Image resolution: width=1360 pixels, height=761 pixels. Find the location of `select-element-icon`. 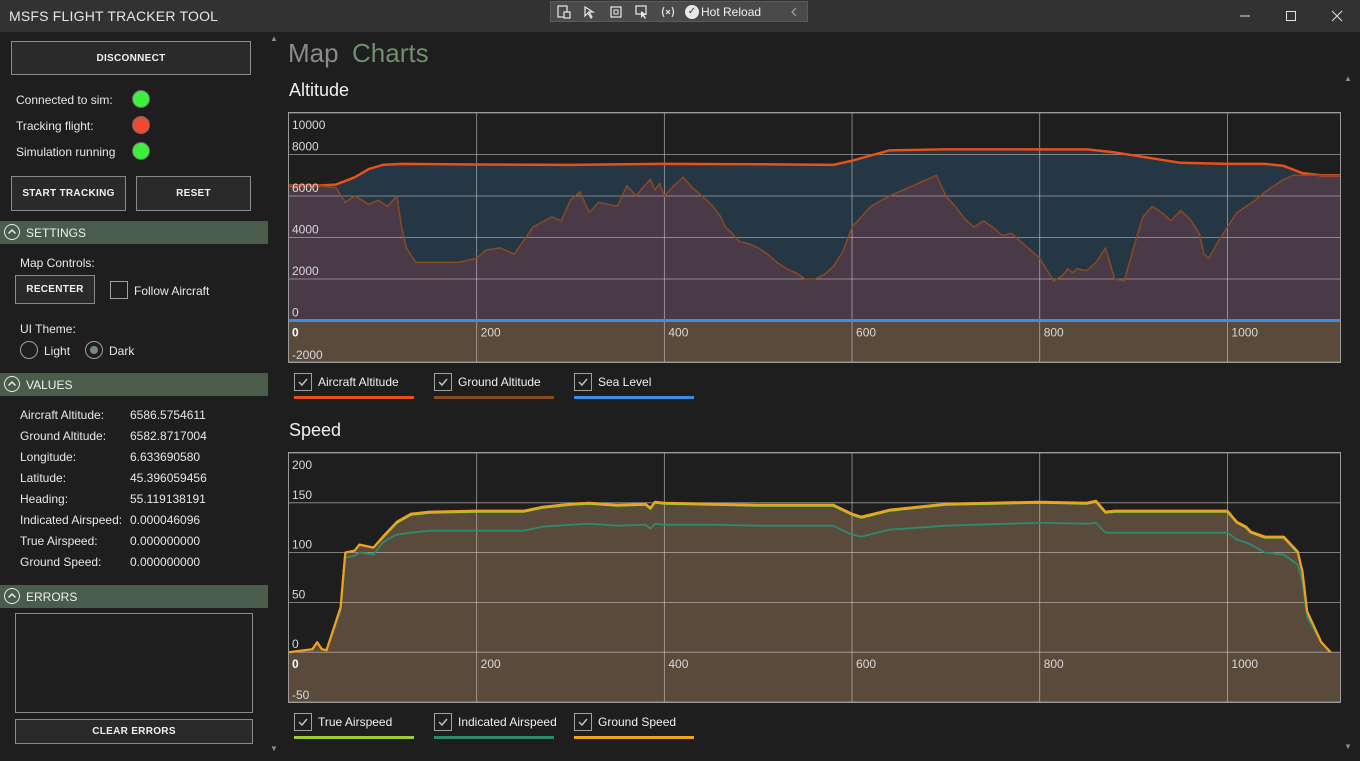

select-element-icon is located at coordinates (590, 11).